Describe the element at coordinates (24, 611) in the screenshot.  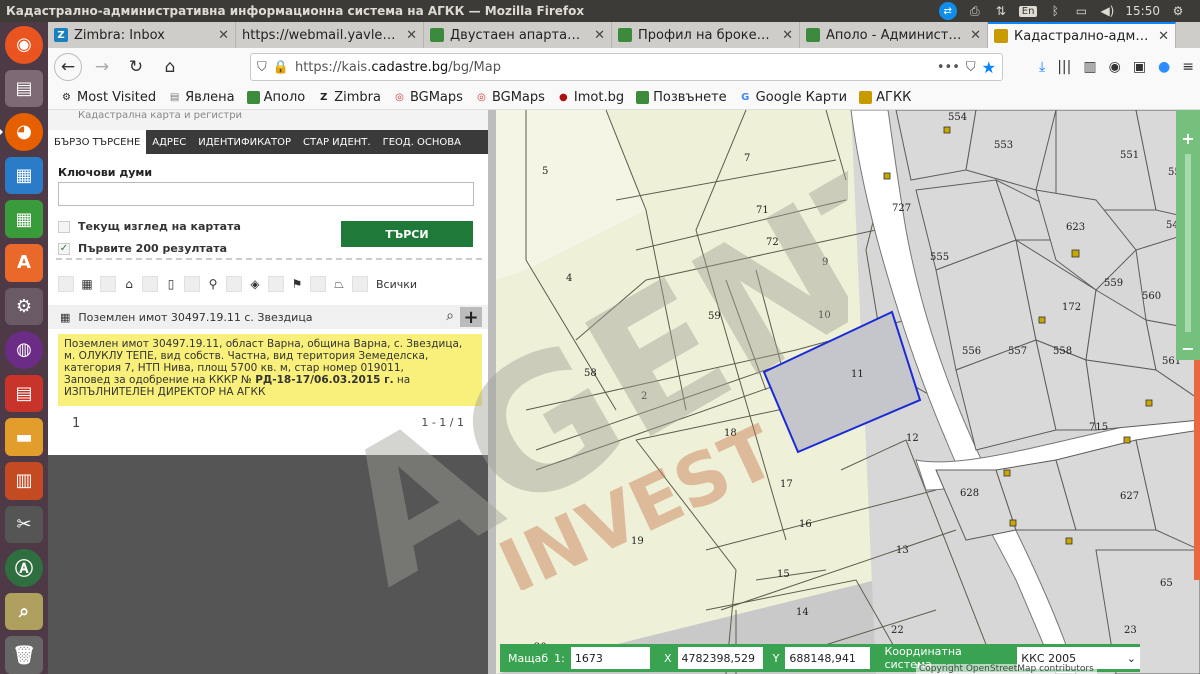
I see `search-app-icon: ⌕` at that location.